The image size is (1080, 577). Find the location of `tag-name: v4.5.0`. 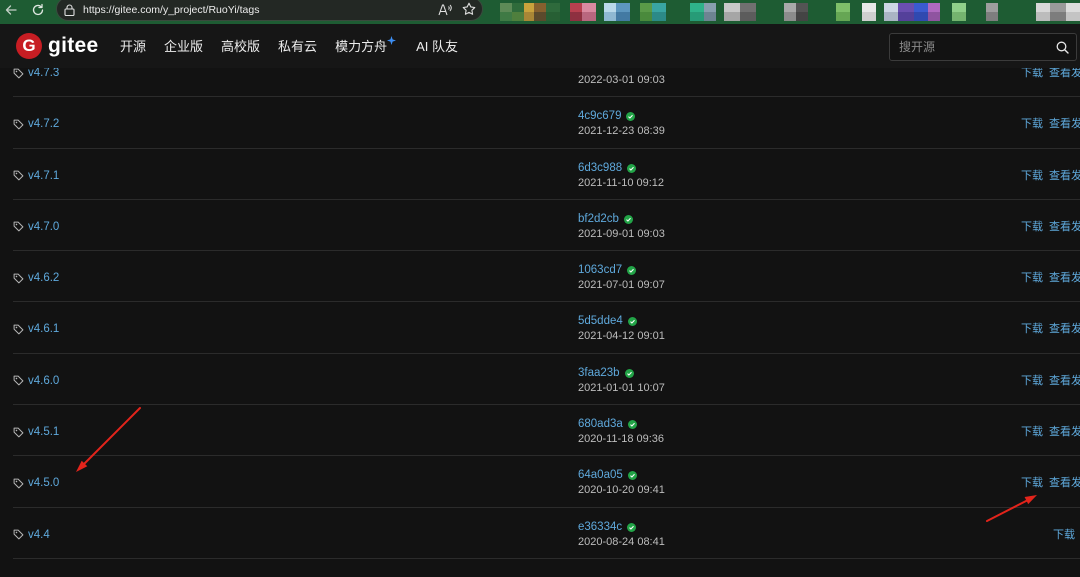

tag-name: v4.5.0 is located at coordinates (43, 483).